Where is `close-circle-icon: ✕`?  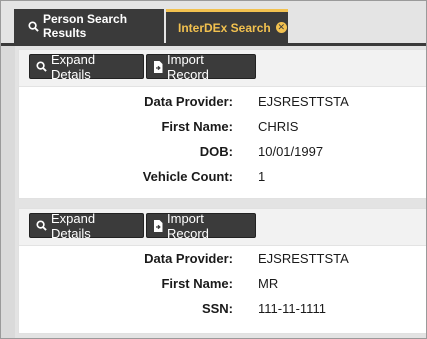
close-circle-icon: ✕ is located at coordinates (281, 27).